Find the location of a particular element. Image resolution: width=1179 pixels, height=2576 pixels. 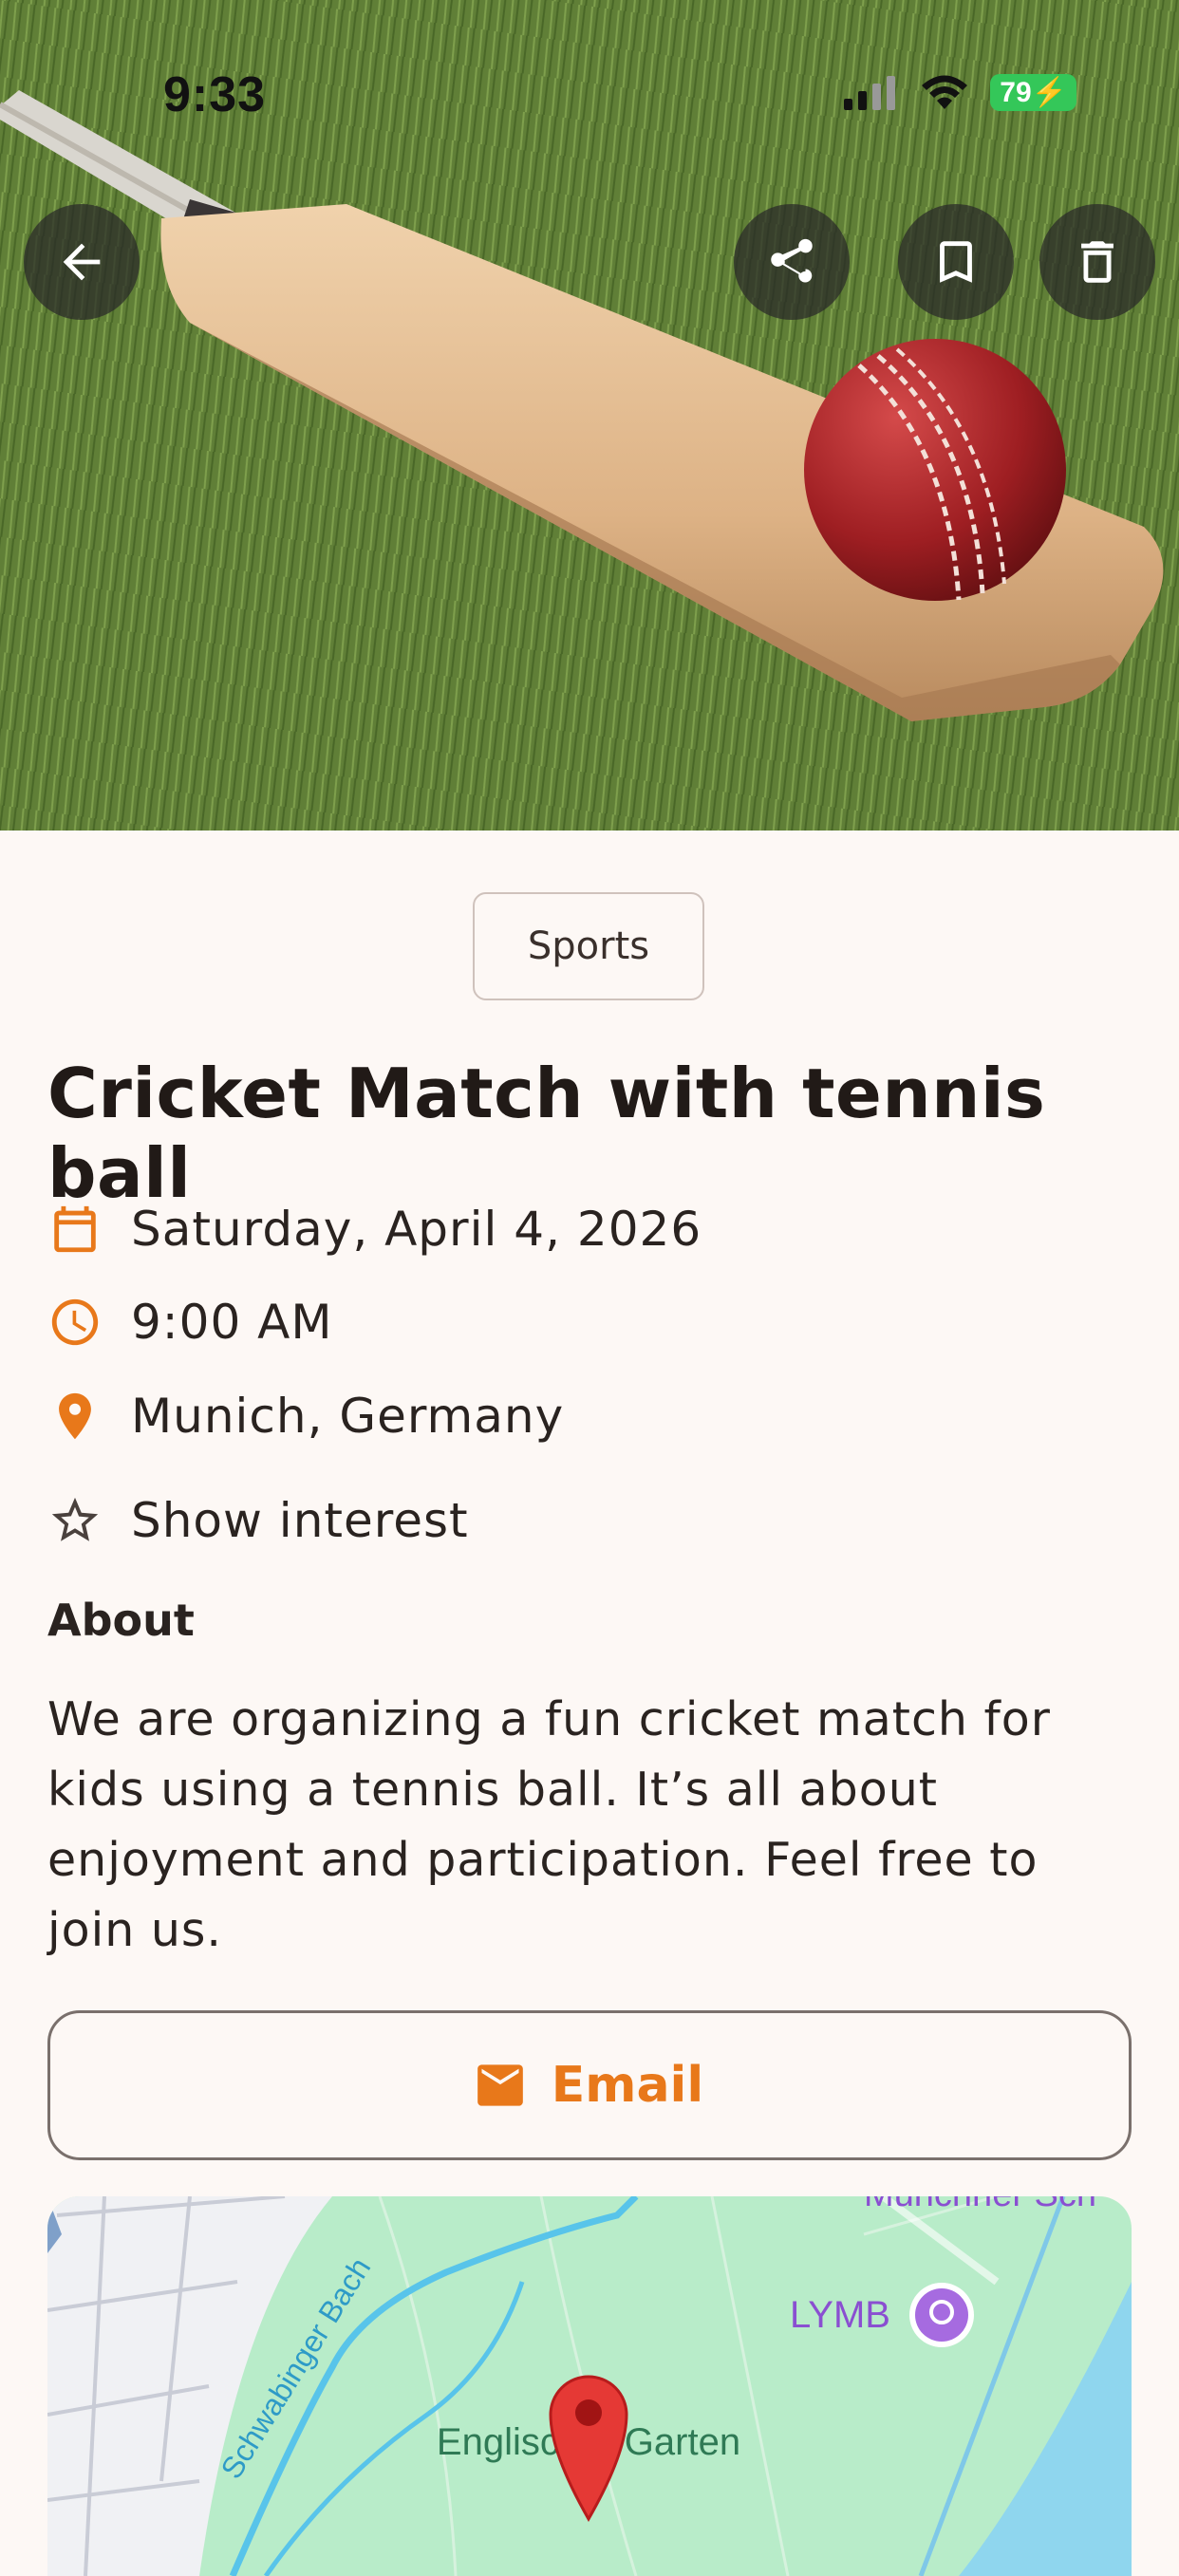

bookmark-icon is located at coordinates (956, 262).